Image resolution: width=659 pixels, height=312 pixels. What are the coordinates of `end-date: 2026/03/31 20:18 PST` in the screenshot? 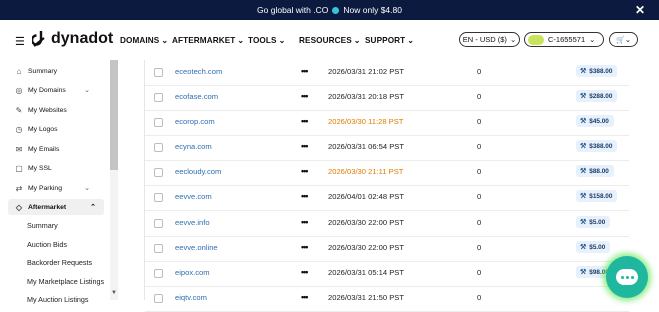 It's located at (366, 96).